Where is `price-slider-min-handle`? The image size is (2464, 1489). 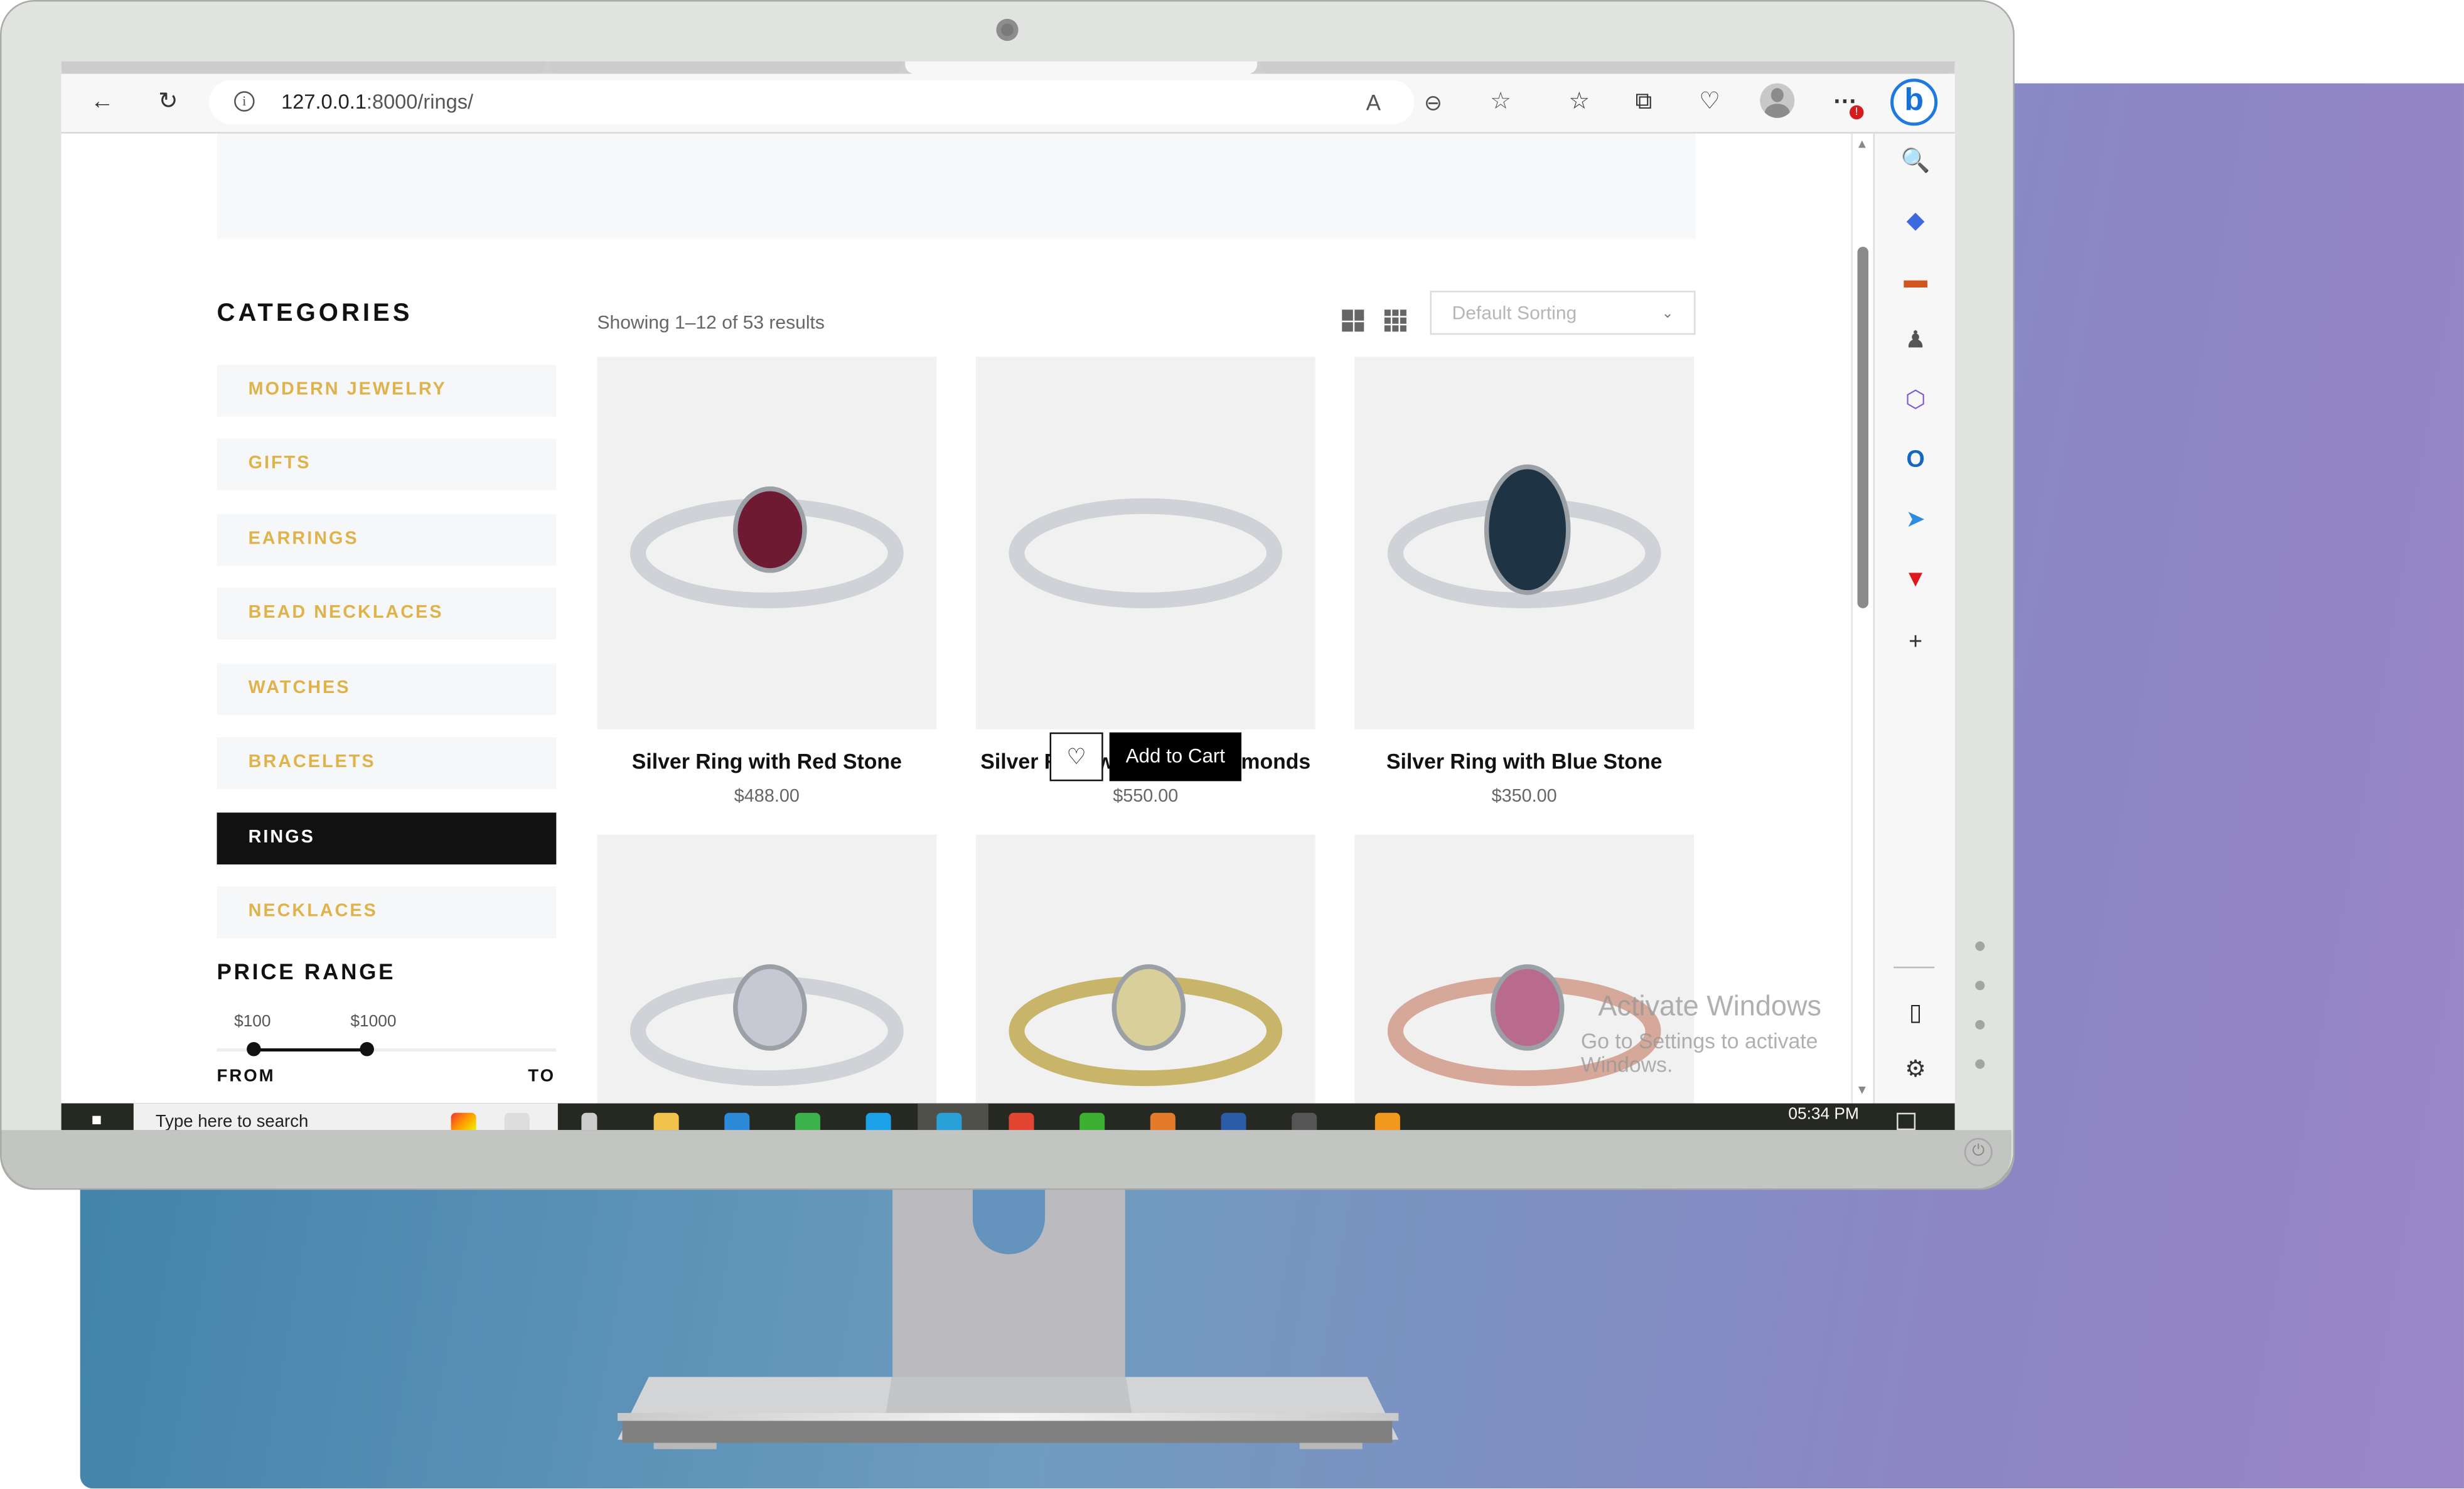
price-slider-min-handle is located at coordinates (254, 1049).